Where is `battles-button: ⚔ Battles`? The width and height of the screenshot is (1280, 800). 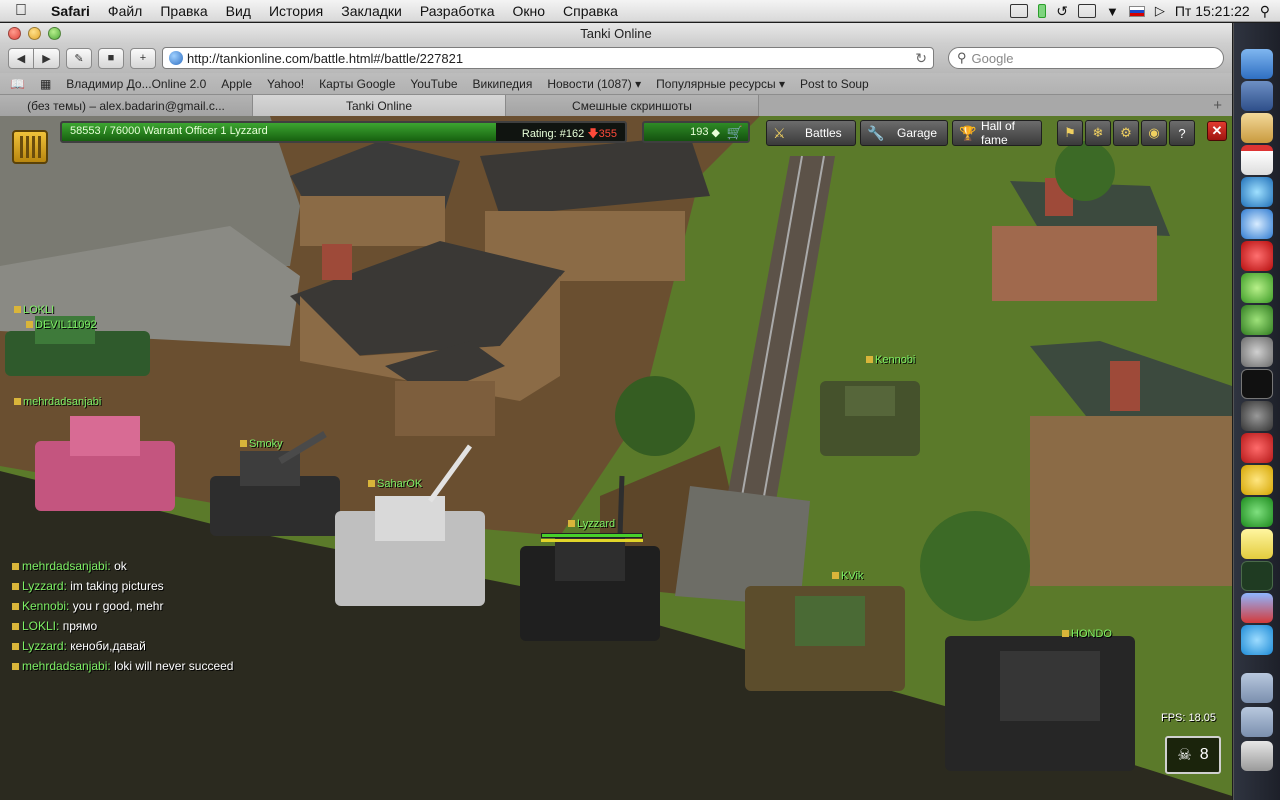 battles-button: ⚔ Battles is located at coordinates (811, 133).